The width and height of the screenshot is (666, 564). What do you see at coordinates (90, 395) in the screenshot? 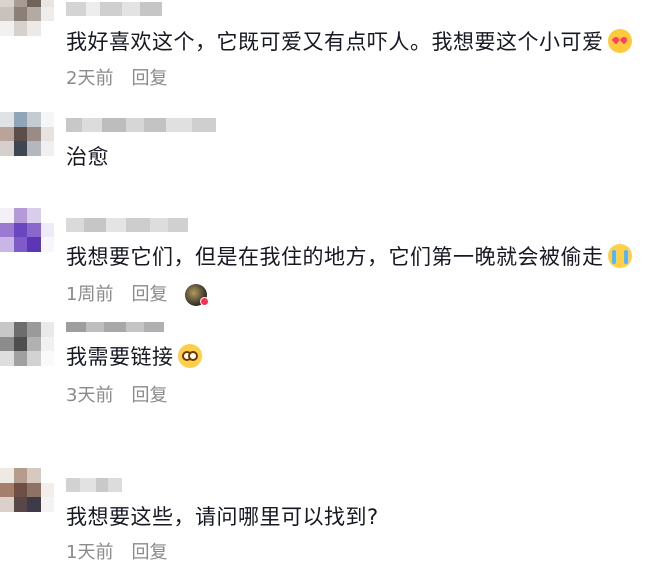
I see `comment-time: 3天前` at bounding box center [90, 395].